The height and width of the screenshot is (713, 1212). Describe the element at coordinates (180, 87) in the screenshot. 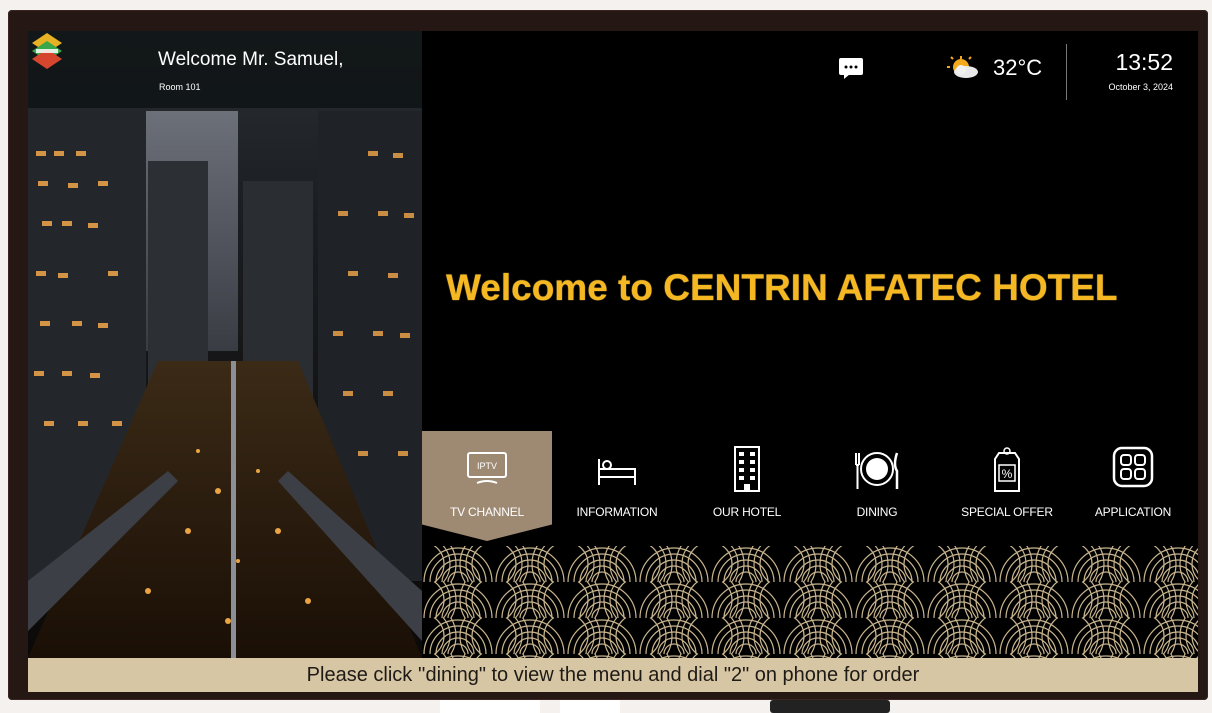

I see `room-number: Room 101` at that location.